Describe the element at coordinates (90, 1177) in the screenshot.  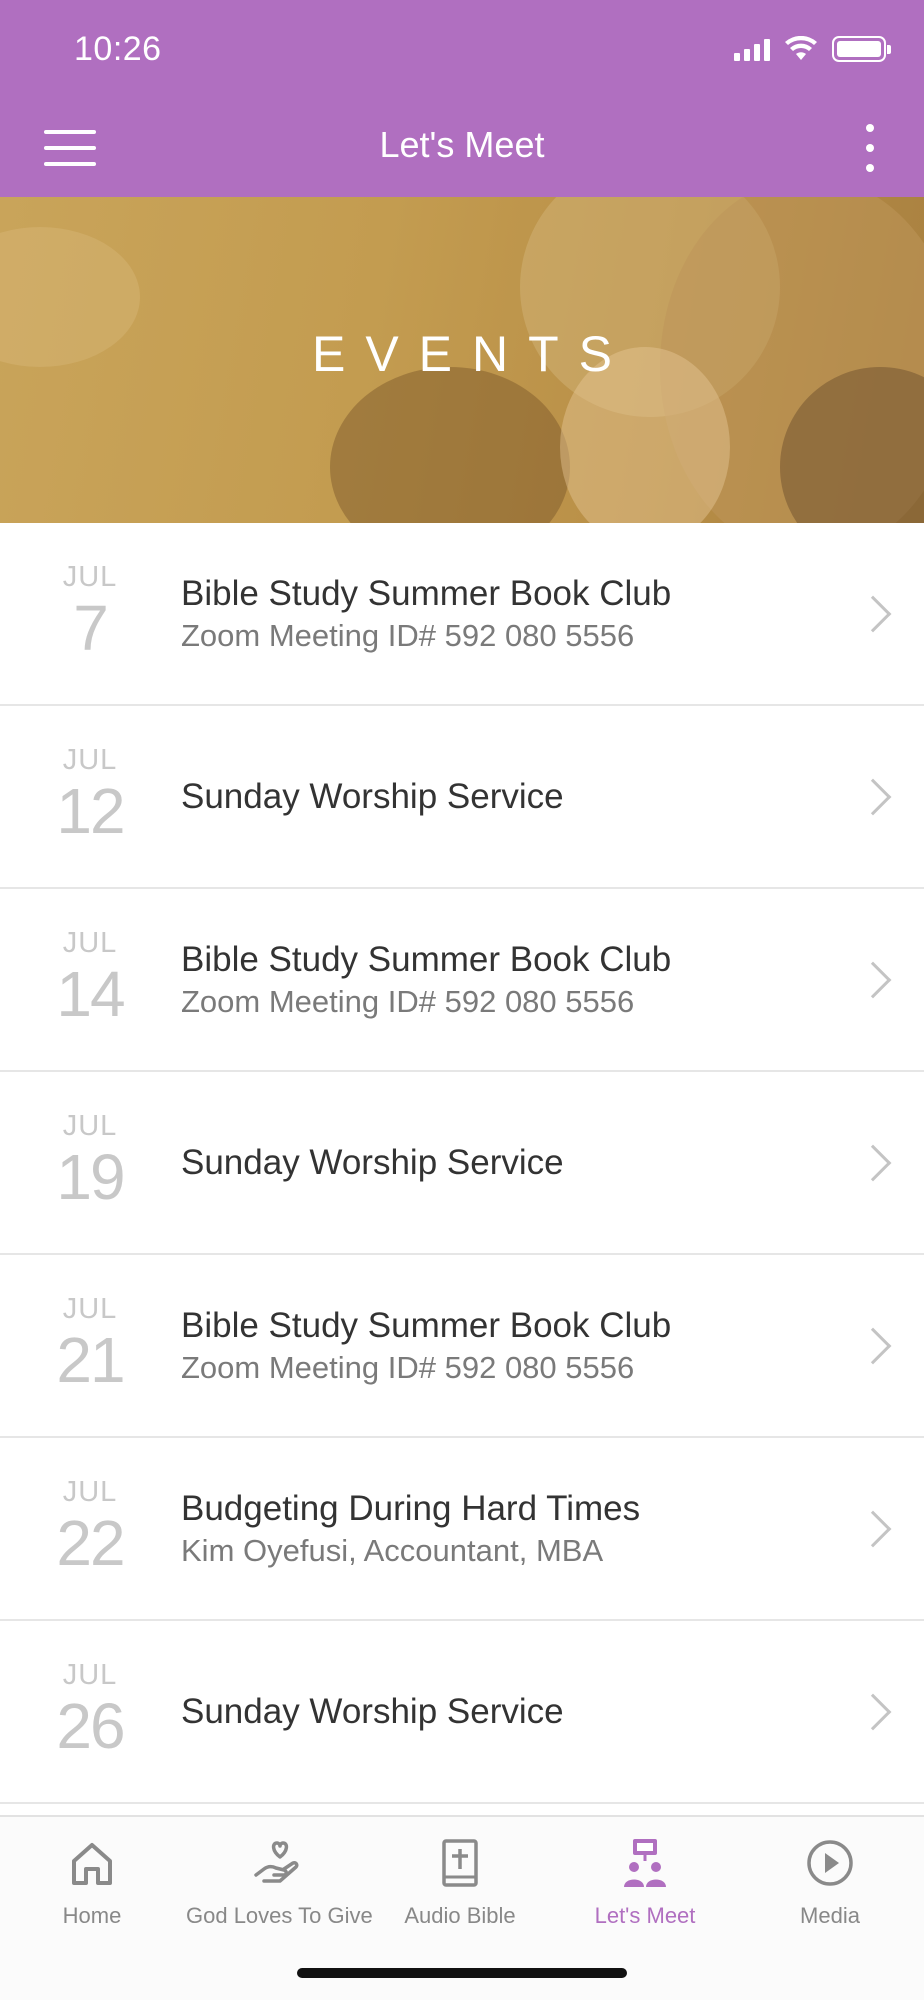
I see `event-day: 19` at that location.